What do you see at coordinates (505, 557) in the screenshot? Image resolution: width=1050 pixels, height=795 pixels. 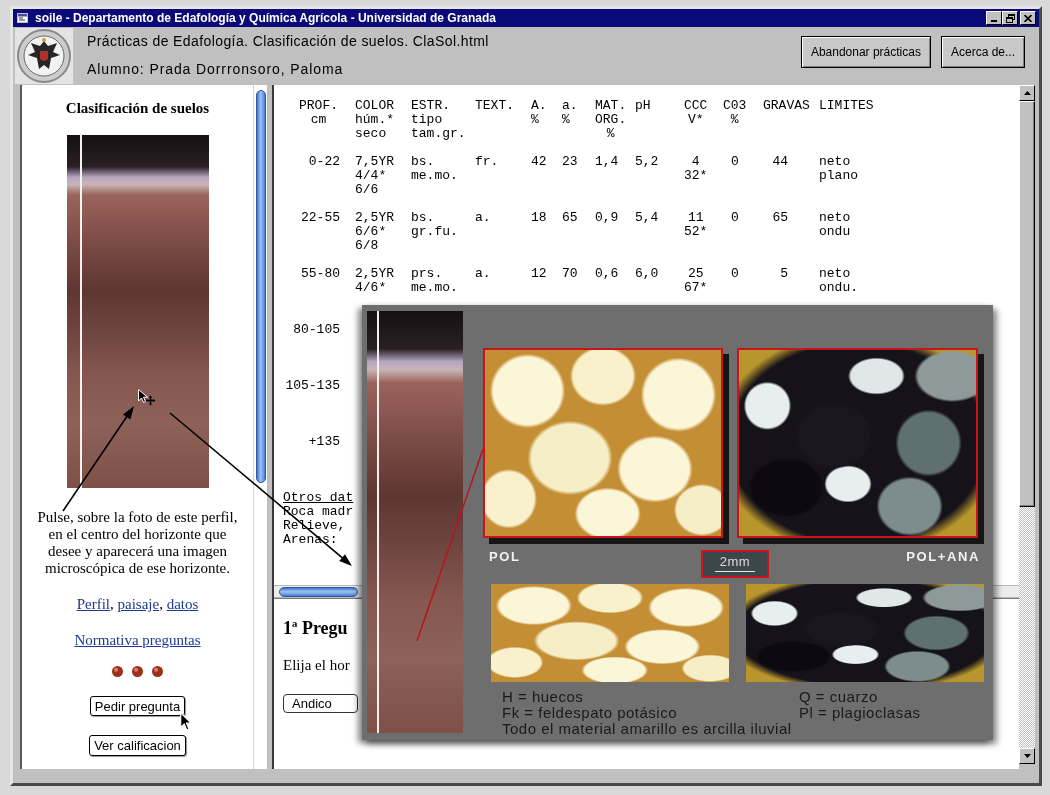 I see `image-label: POL` at bounding box center [505, 557].